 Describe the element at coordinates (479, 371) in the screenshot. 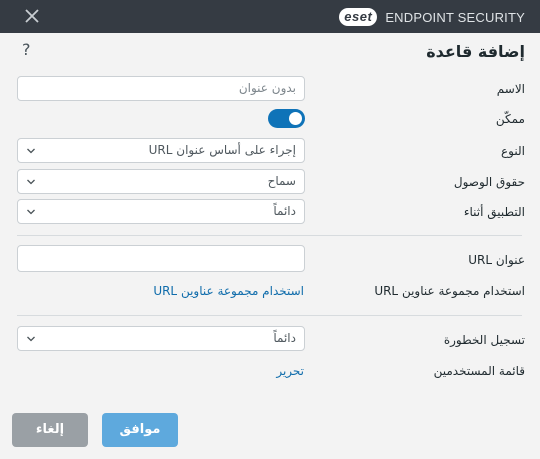

I see `user-list-label: قائمة المستخدمين` at that location.